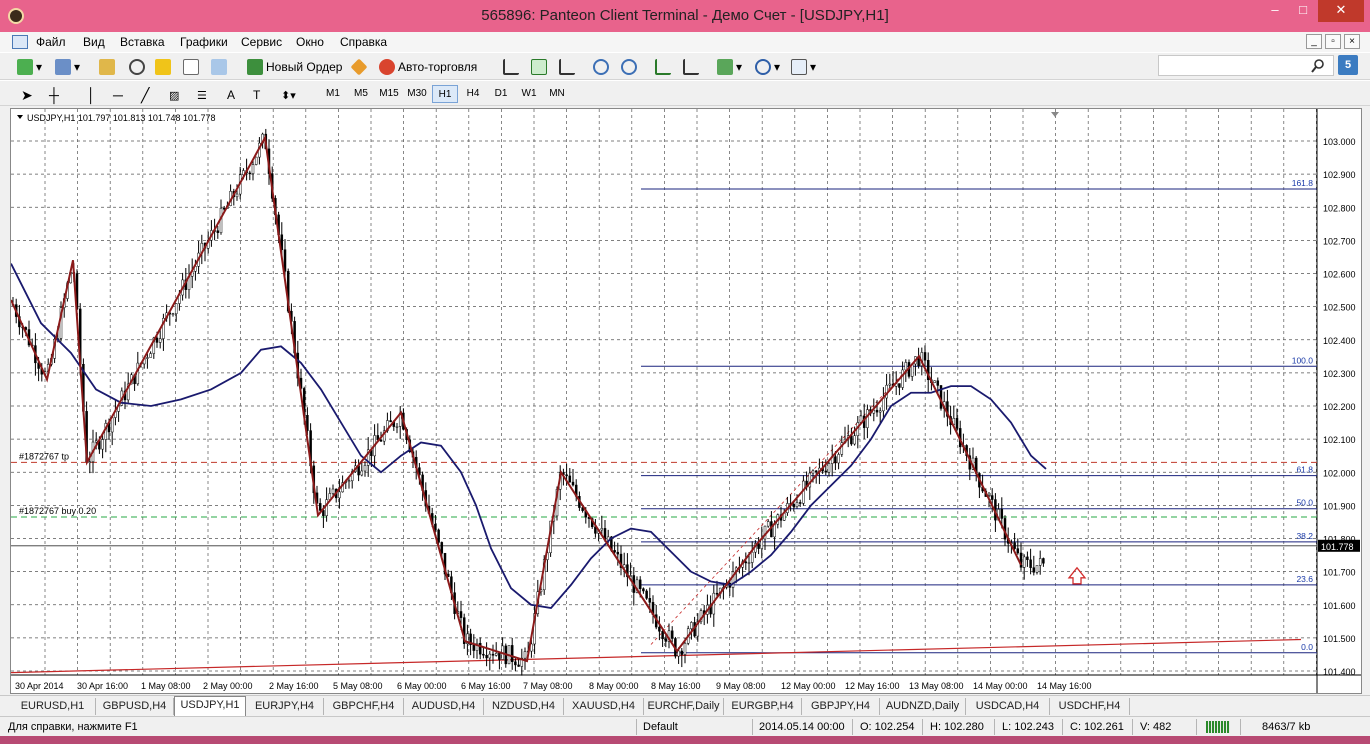  Describe the element at coordinates (763, 706) in the screenshot. I see `chart-tab: EURGBP,H4` at that location.